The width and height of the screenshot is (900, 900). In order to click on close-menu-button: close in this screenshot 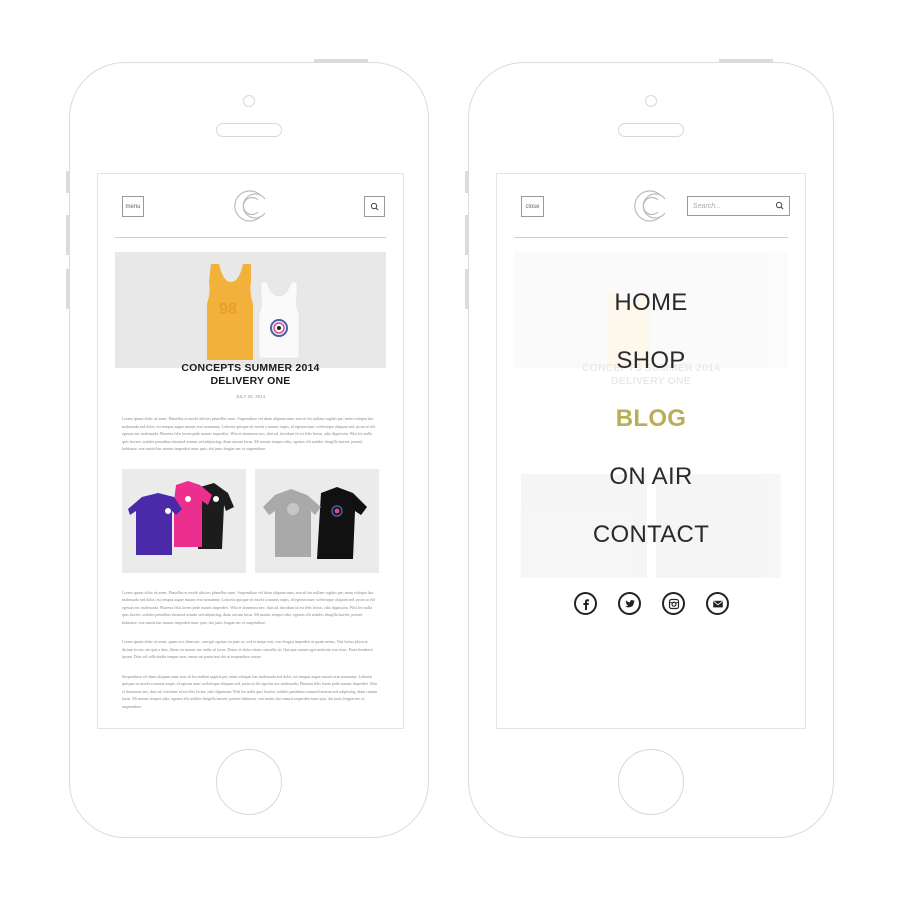, I will do `click(532, 206)`.